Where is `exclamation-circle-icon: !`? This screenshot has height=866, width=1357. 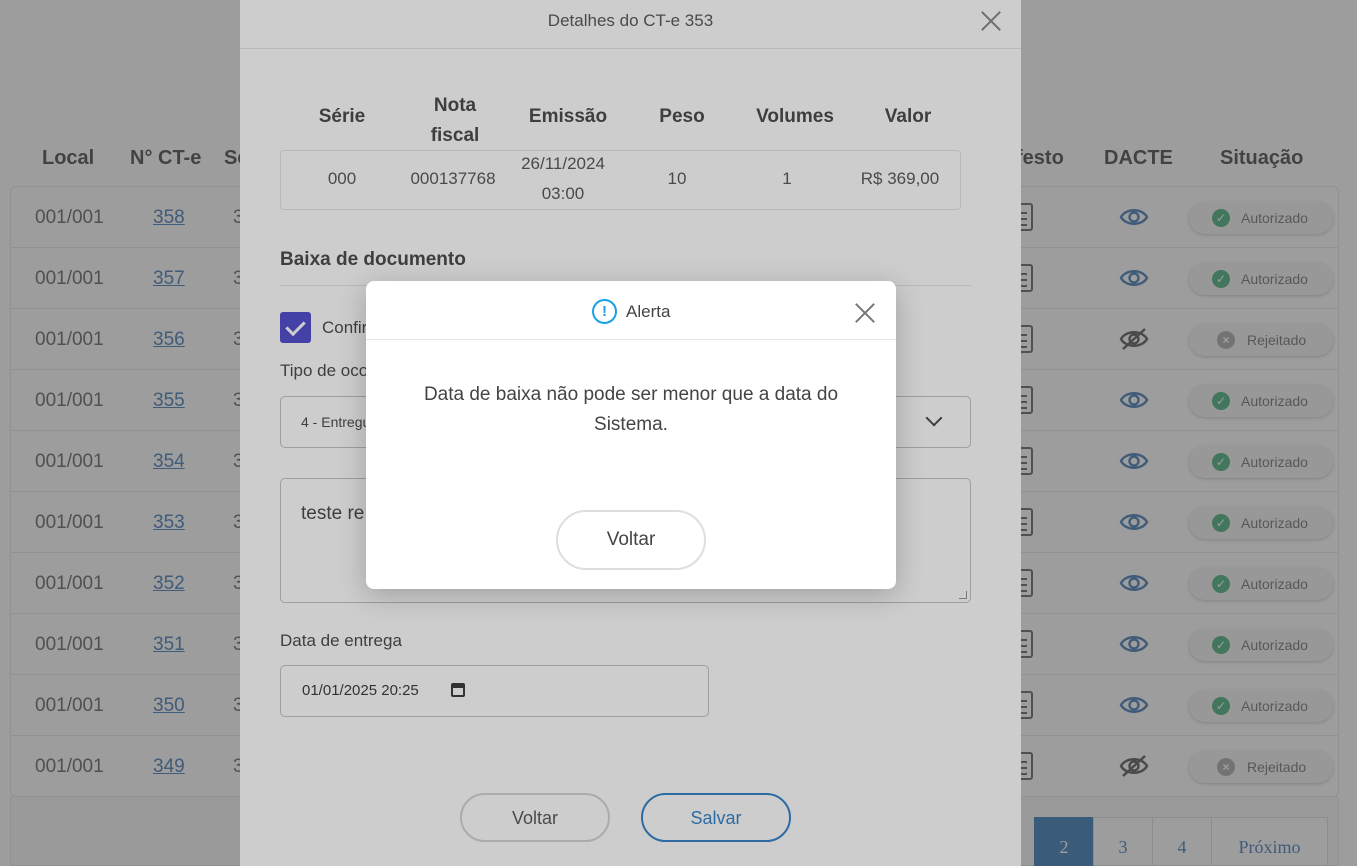 exclamation-circle-icon: ! is located at coordinates (604, 311).